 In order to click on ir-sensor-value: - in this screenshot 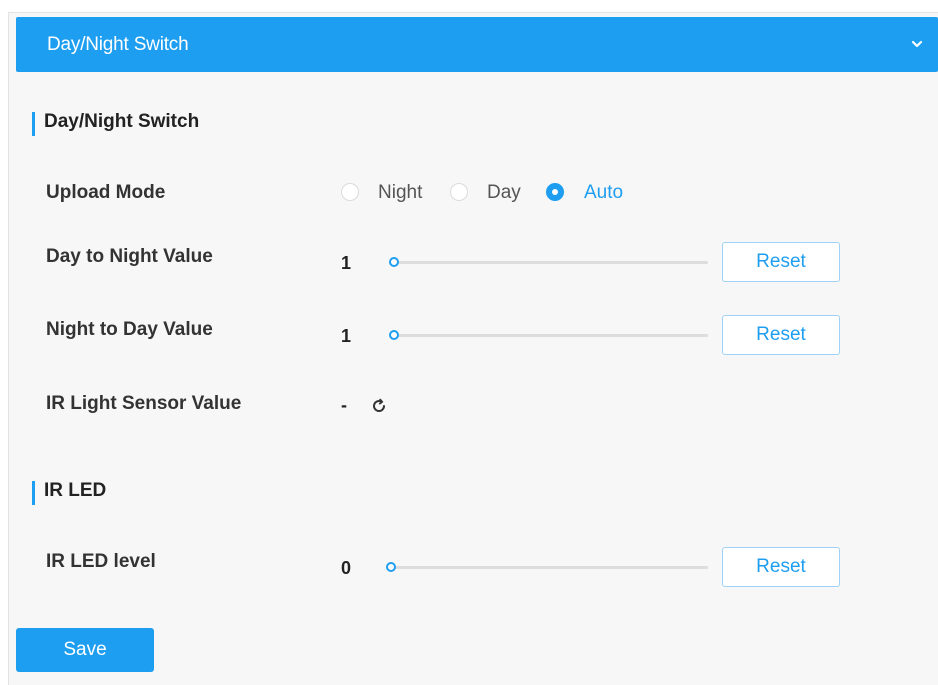, I will do `click(344, 405)`.